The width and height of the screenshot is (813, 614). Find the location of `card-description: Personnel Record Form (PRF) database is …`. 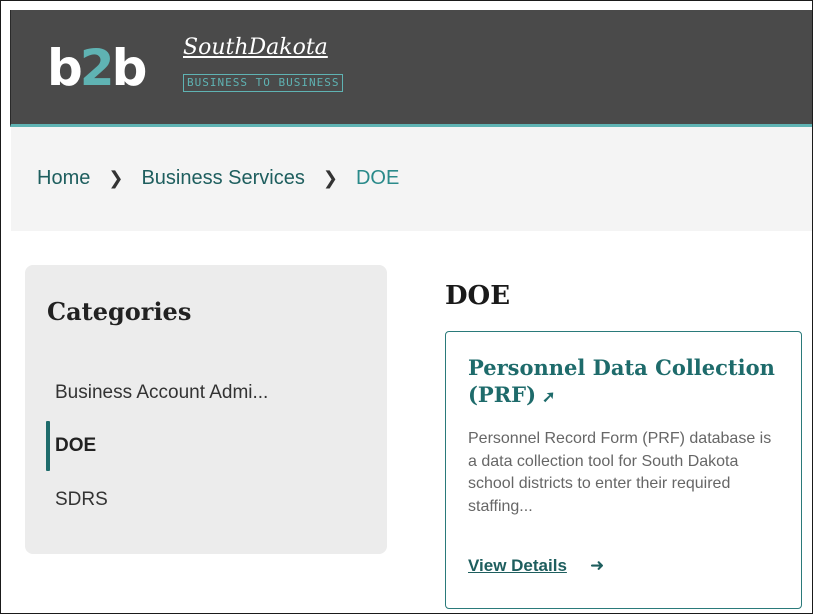

card-description: Personnel Record Form (PRF) database is … is located at coordinates (620, 472).